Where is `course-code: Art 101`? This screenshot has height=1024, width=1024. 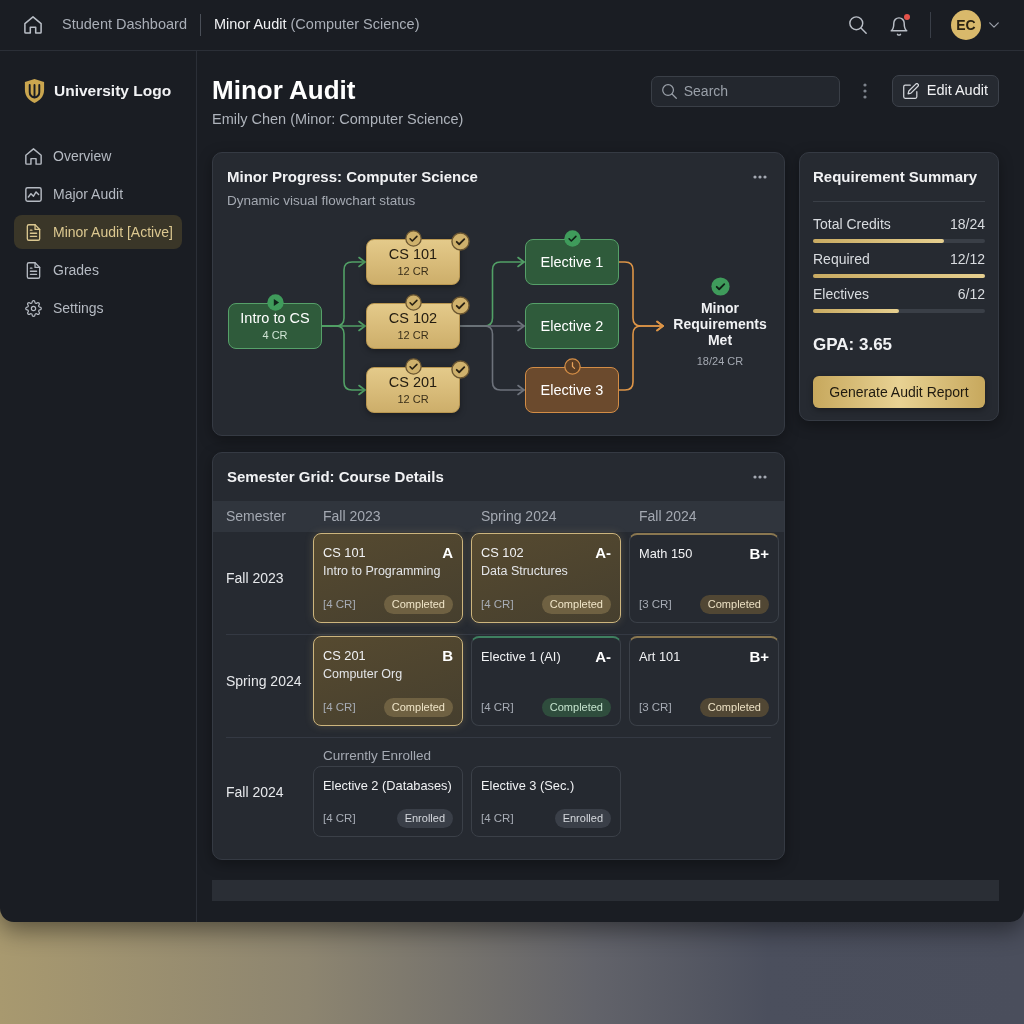 course-code: Art 101 is located at coordinates (660, 657).